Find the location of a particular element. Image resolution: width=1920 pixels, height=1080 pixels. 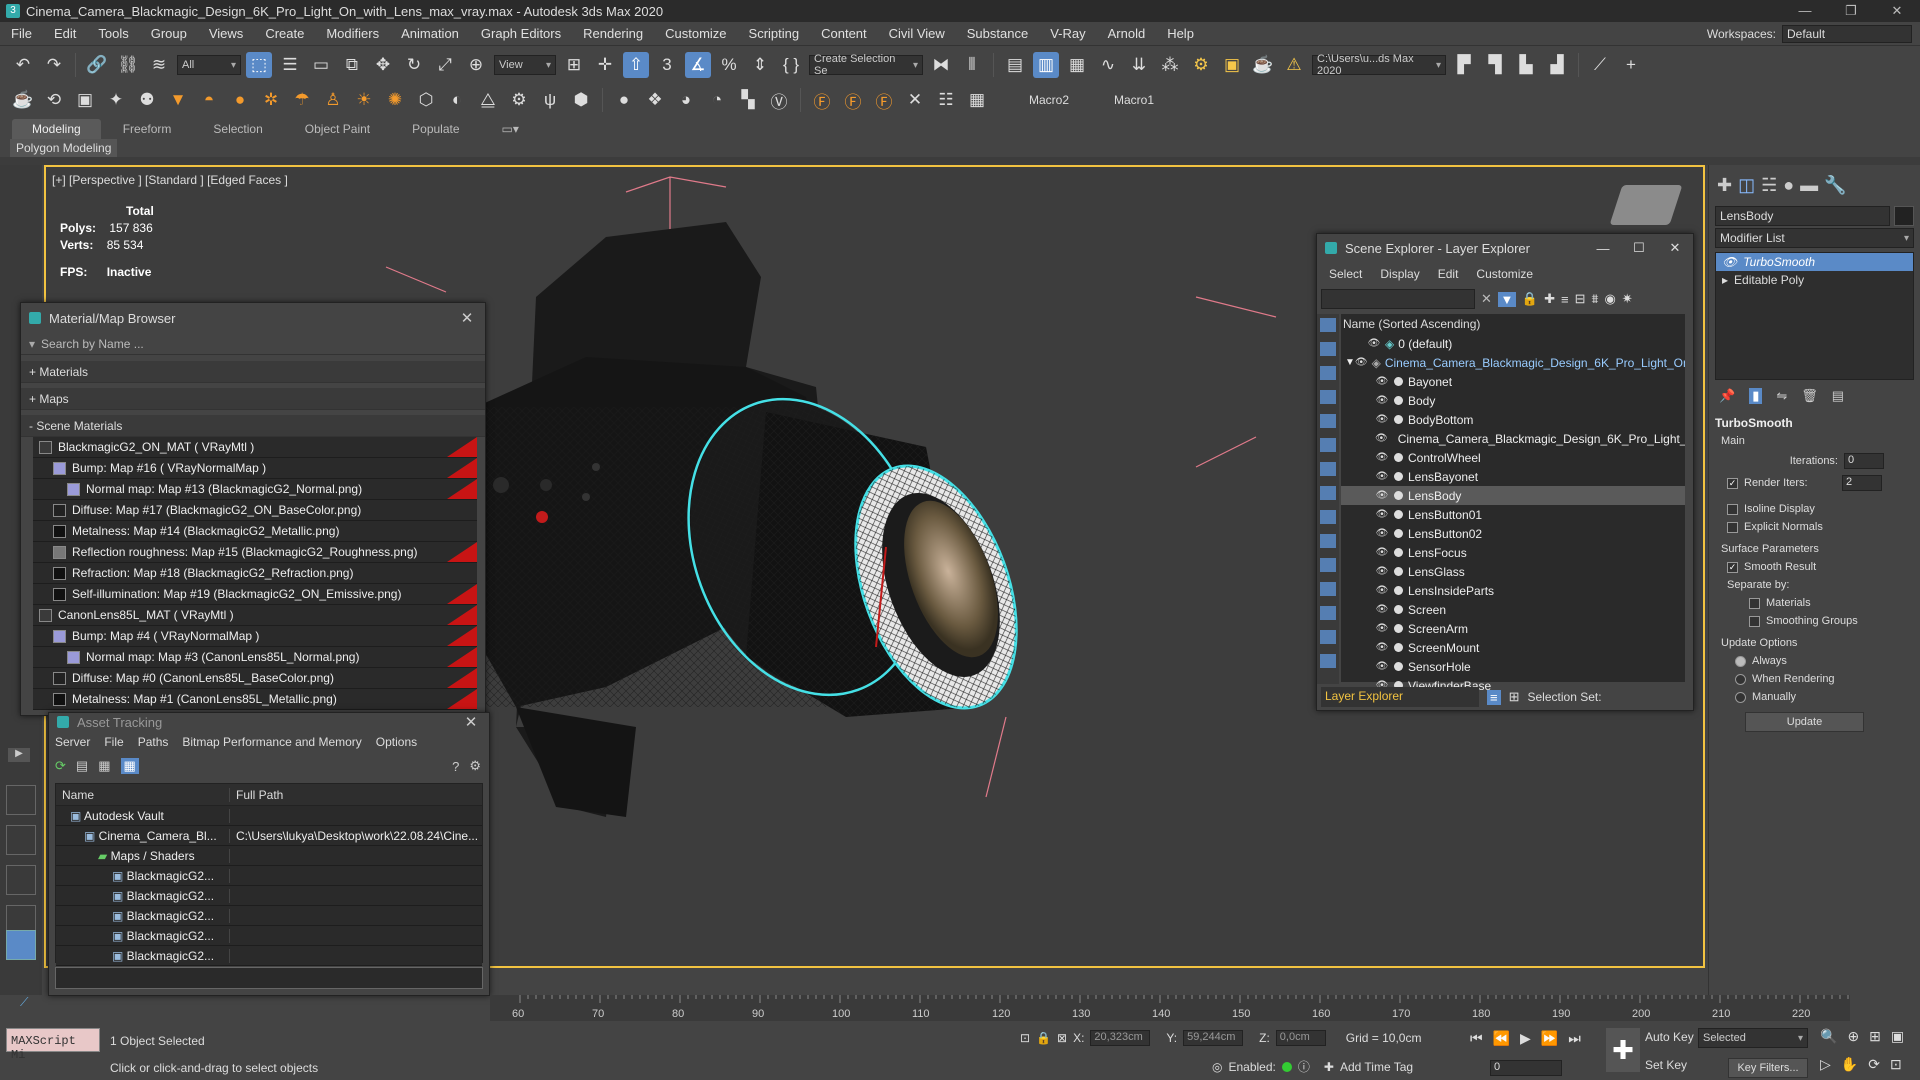

multi-material-icon: ❖ is located at coordinates (655, 100).